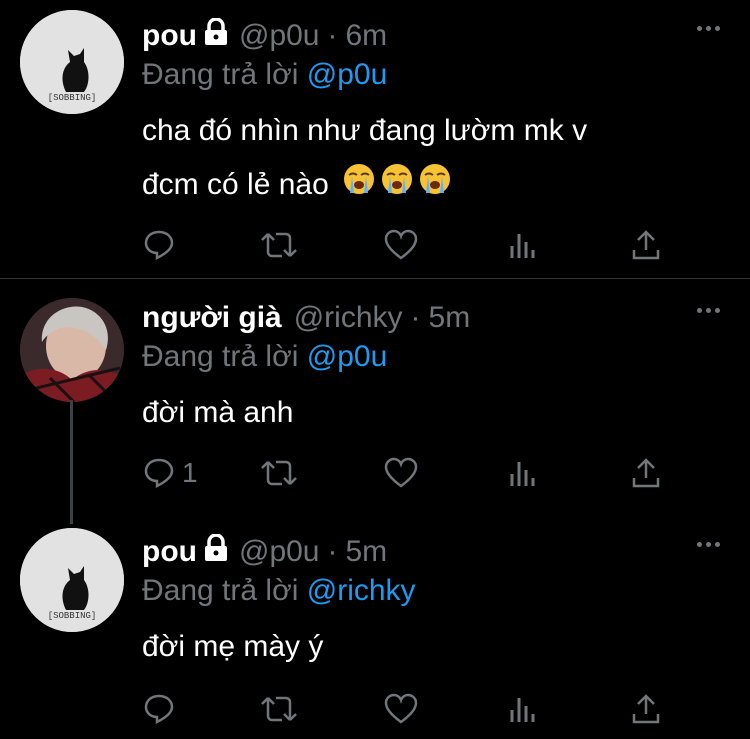  What do you see at coordinates (212, 318) in the screenshot?
I see `display-name: người già` at bounding box center [212, 318].